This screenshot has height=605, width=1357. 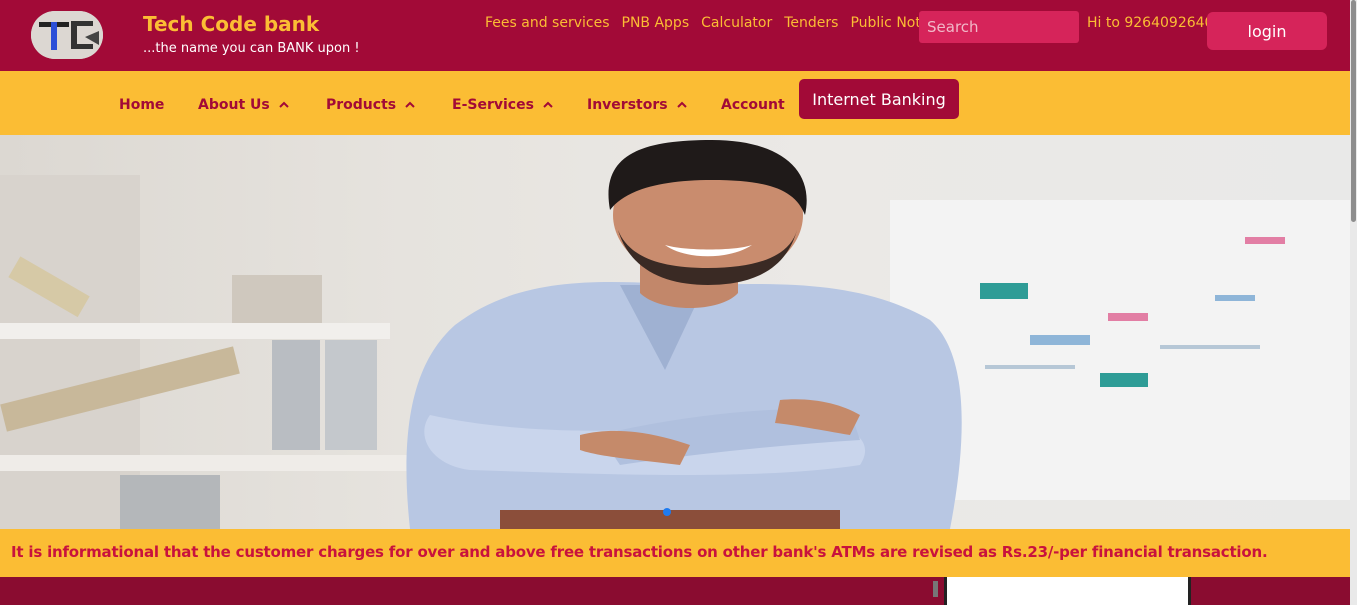 I want to click on nav-home: Home, so click(x=141, y=105).